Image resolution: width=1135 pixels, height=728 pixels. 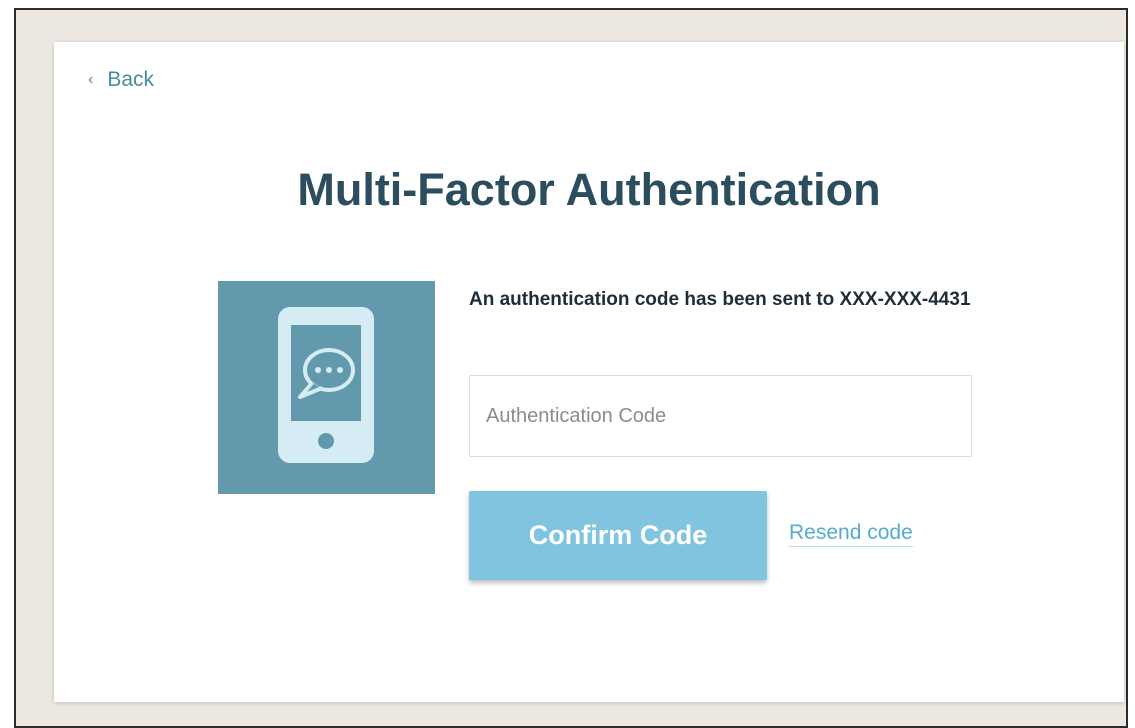 I want to click on page-title: Multi-Factor Authentication, so click(x=589, y=189).